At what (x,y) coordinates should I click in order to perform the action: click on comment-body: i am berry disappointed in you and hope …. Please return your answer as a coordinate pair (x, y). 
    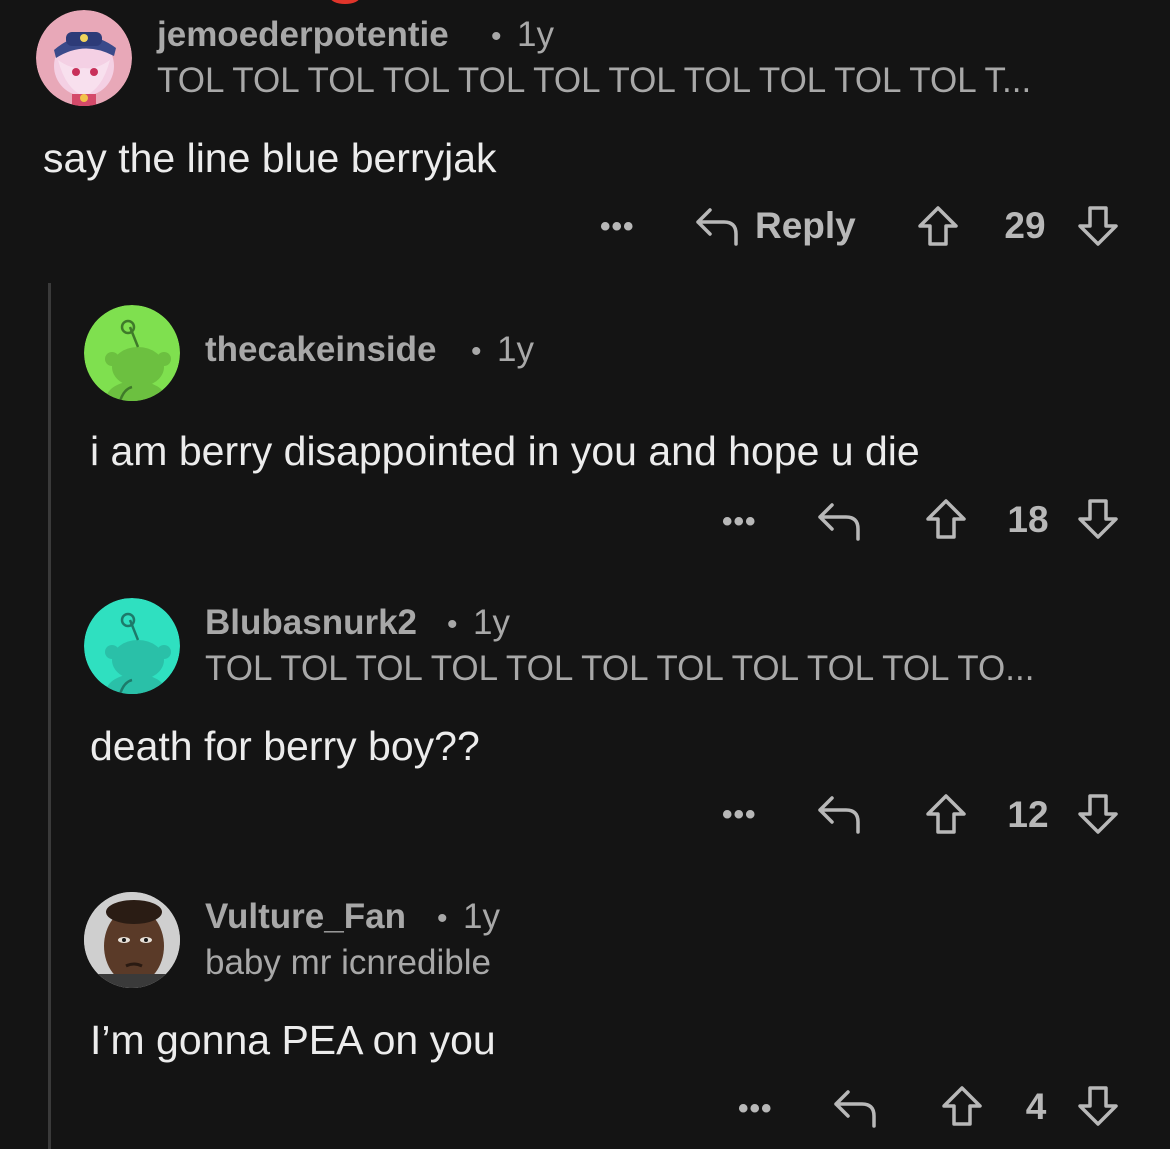
    Looking at the image, I should click on (505, 451).